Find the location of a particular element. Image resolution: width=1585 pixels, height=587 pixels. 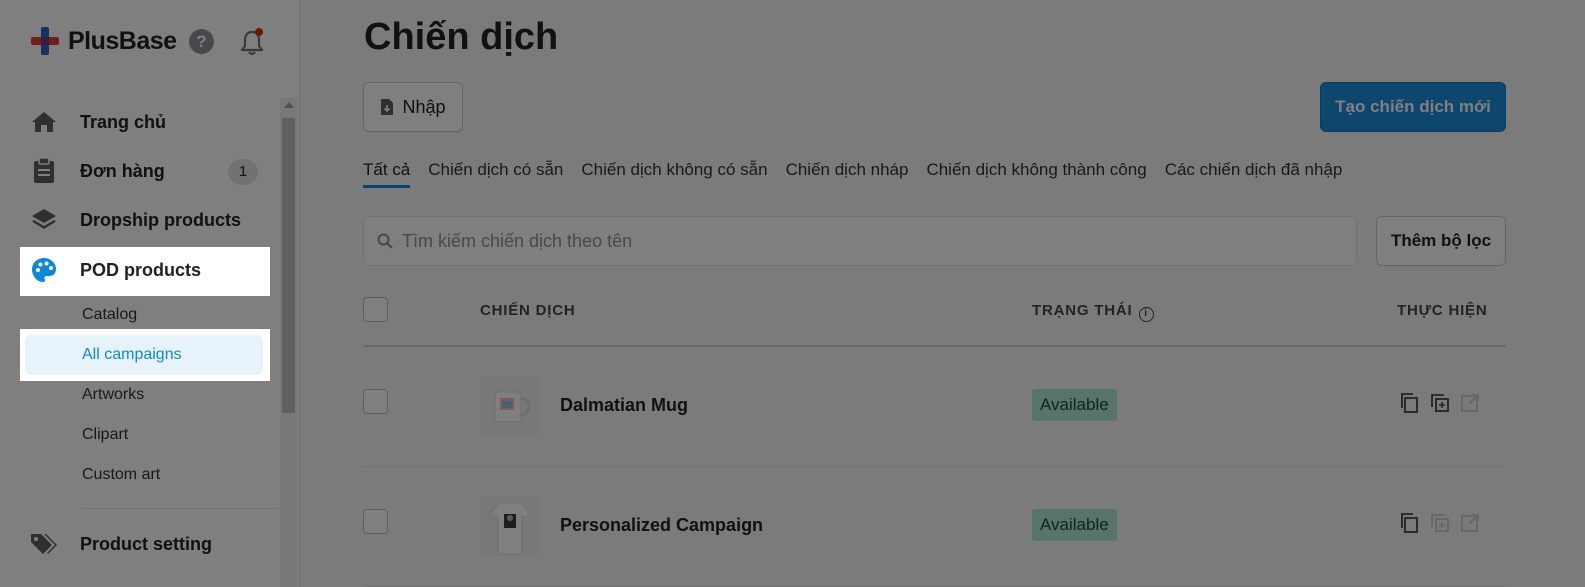

add-filter-button: Thêm bộ lọc is located at coordinates (1441, 241).